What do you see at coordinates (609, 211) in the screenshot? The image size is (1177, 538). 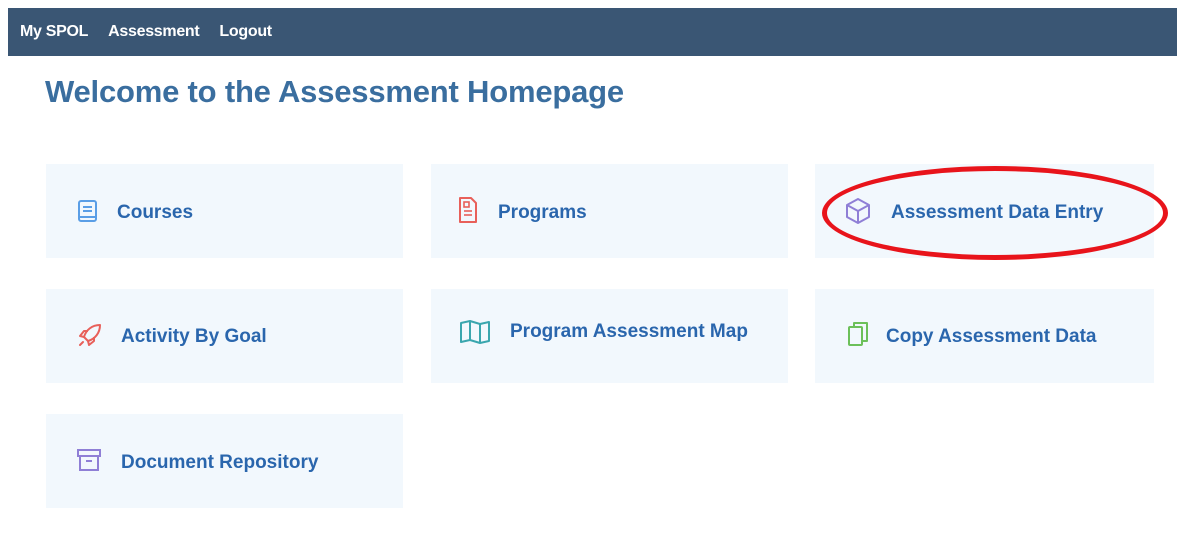 I see `tile-programs: Programs` at bounding box center [609, 211].